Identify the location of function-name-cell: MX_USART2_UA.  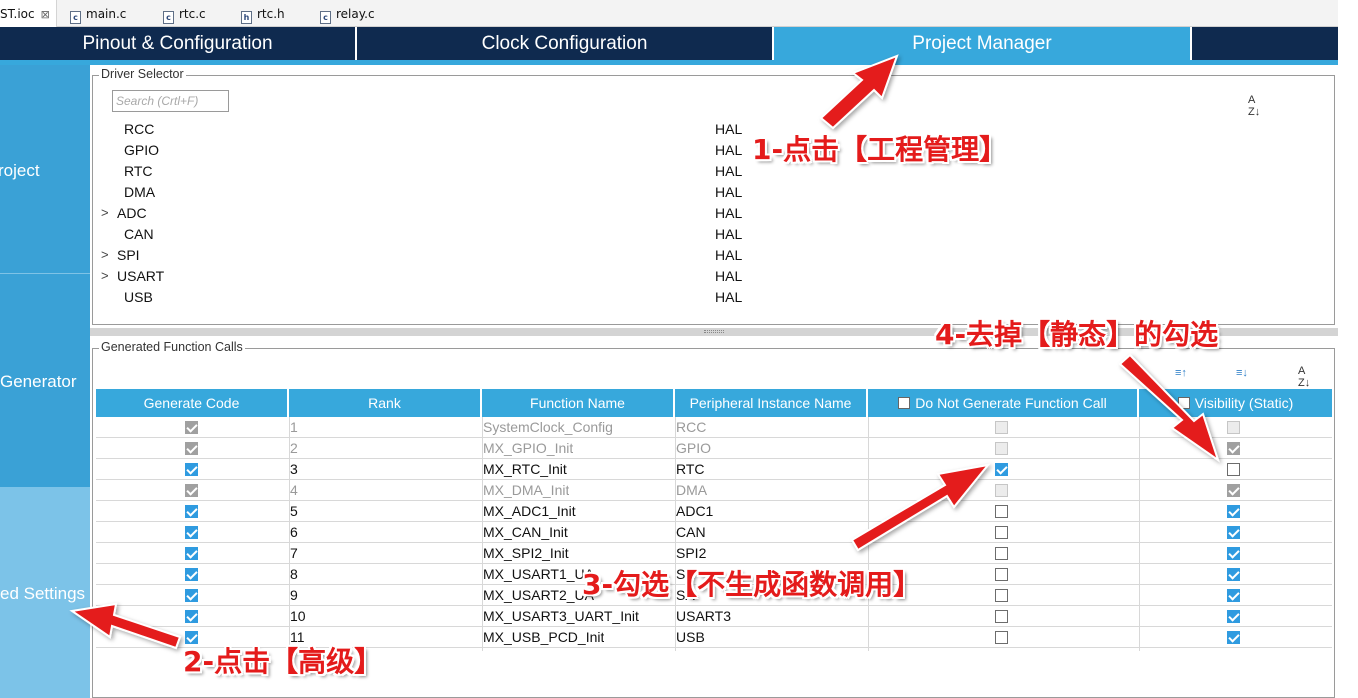
(539, 595).